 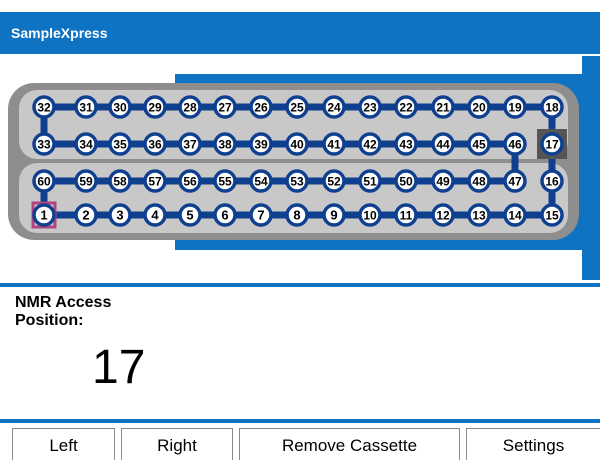 I want to click on sample-slot-50: 50, so click(x=406, y=181).